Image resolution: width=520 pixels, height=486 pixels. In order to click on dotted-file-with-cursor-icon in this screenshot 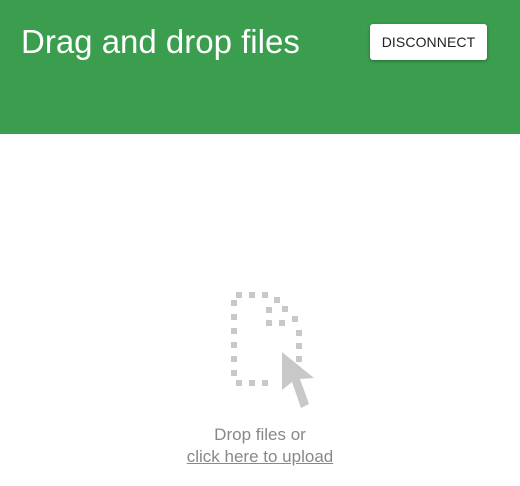, I will do `click(272, 350)`.